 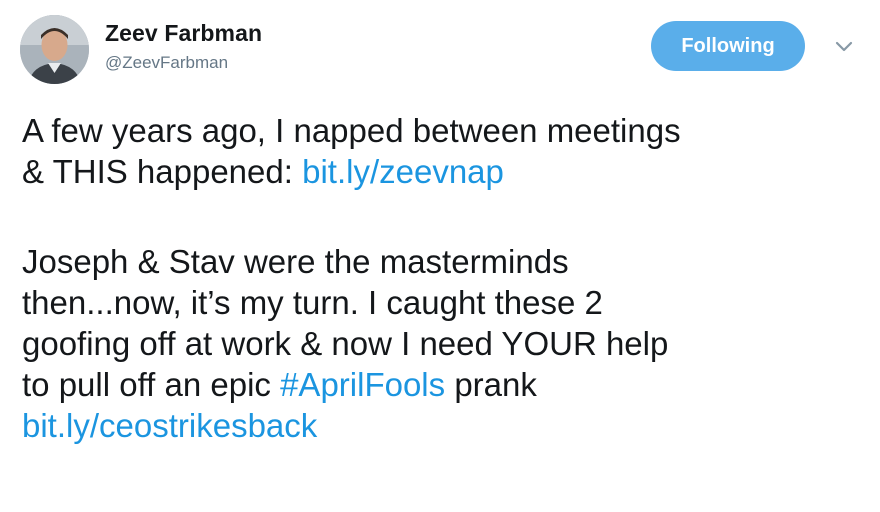 What do you see at coordinates (447, 425) in the screenshot?
I see `tweet-line: bit.ly/ceostrikesback` at bounding box center [447, 425].